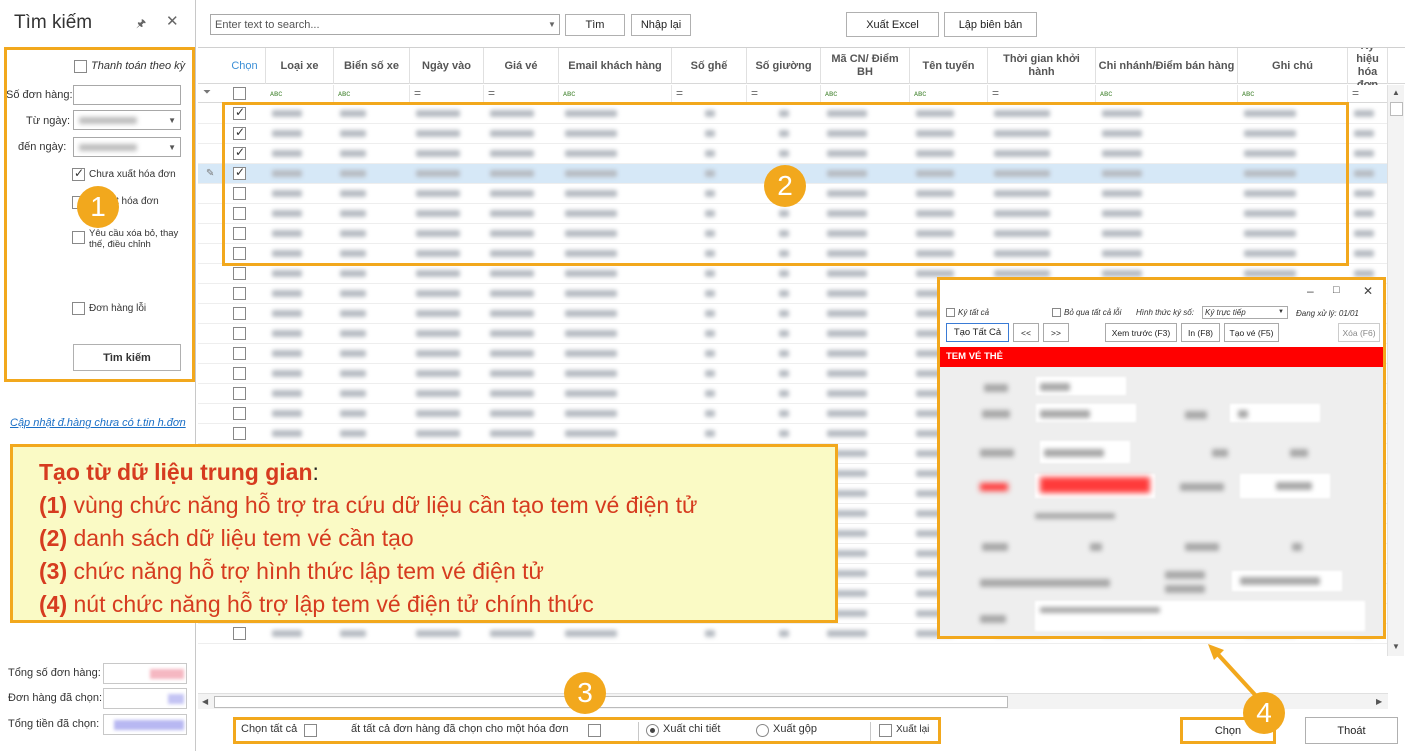 This screenshot has height=751, width=1405. What do you see at coordinates (661, 25) in the screenshot?
I see `reset-button: Nhập lại` at bounding box center [661, 25].